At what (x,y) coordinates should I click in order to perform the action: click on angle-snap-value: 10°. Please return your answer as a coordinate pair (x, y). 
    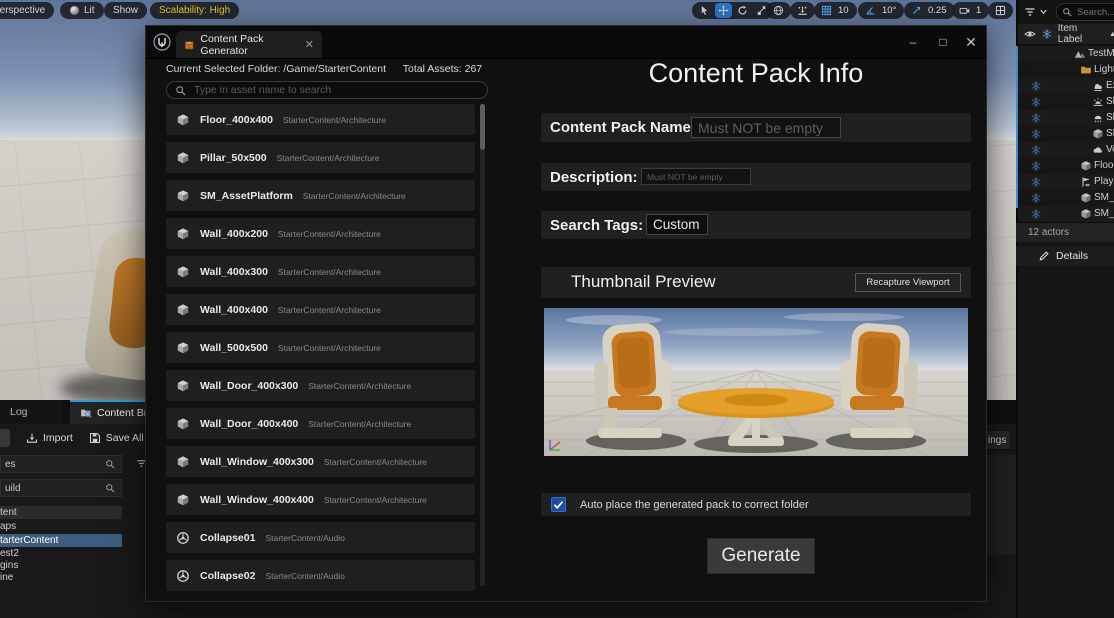
    Looking at the image, I should click on (890, 10).